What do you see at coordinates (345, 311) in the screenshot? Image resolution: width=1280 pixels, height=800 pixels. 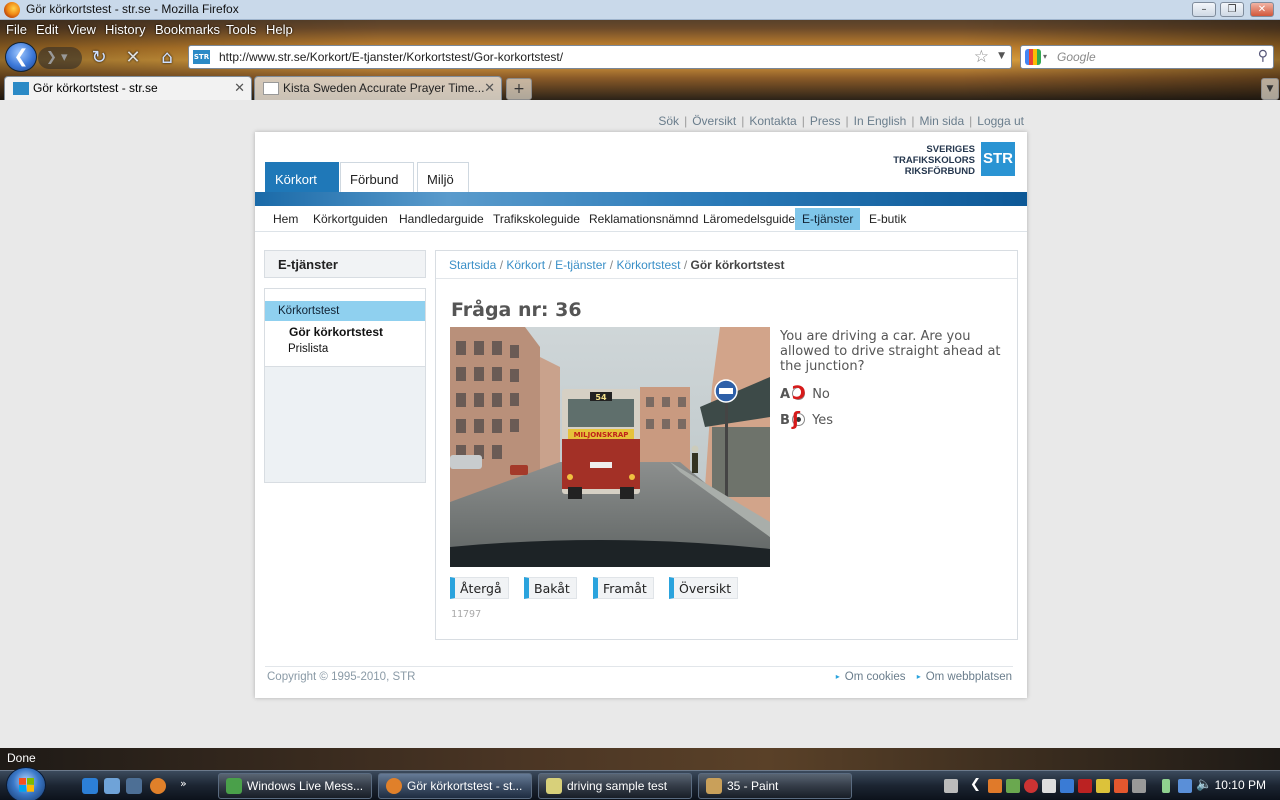 I see `sidebar-item-korkortstest: Körkortstest` at bounding box center [345, 311].